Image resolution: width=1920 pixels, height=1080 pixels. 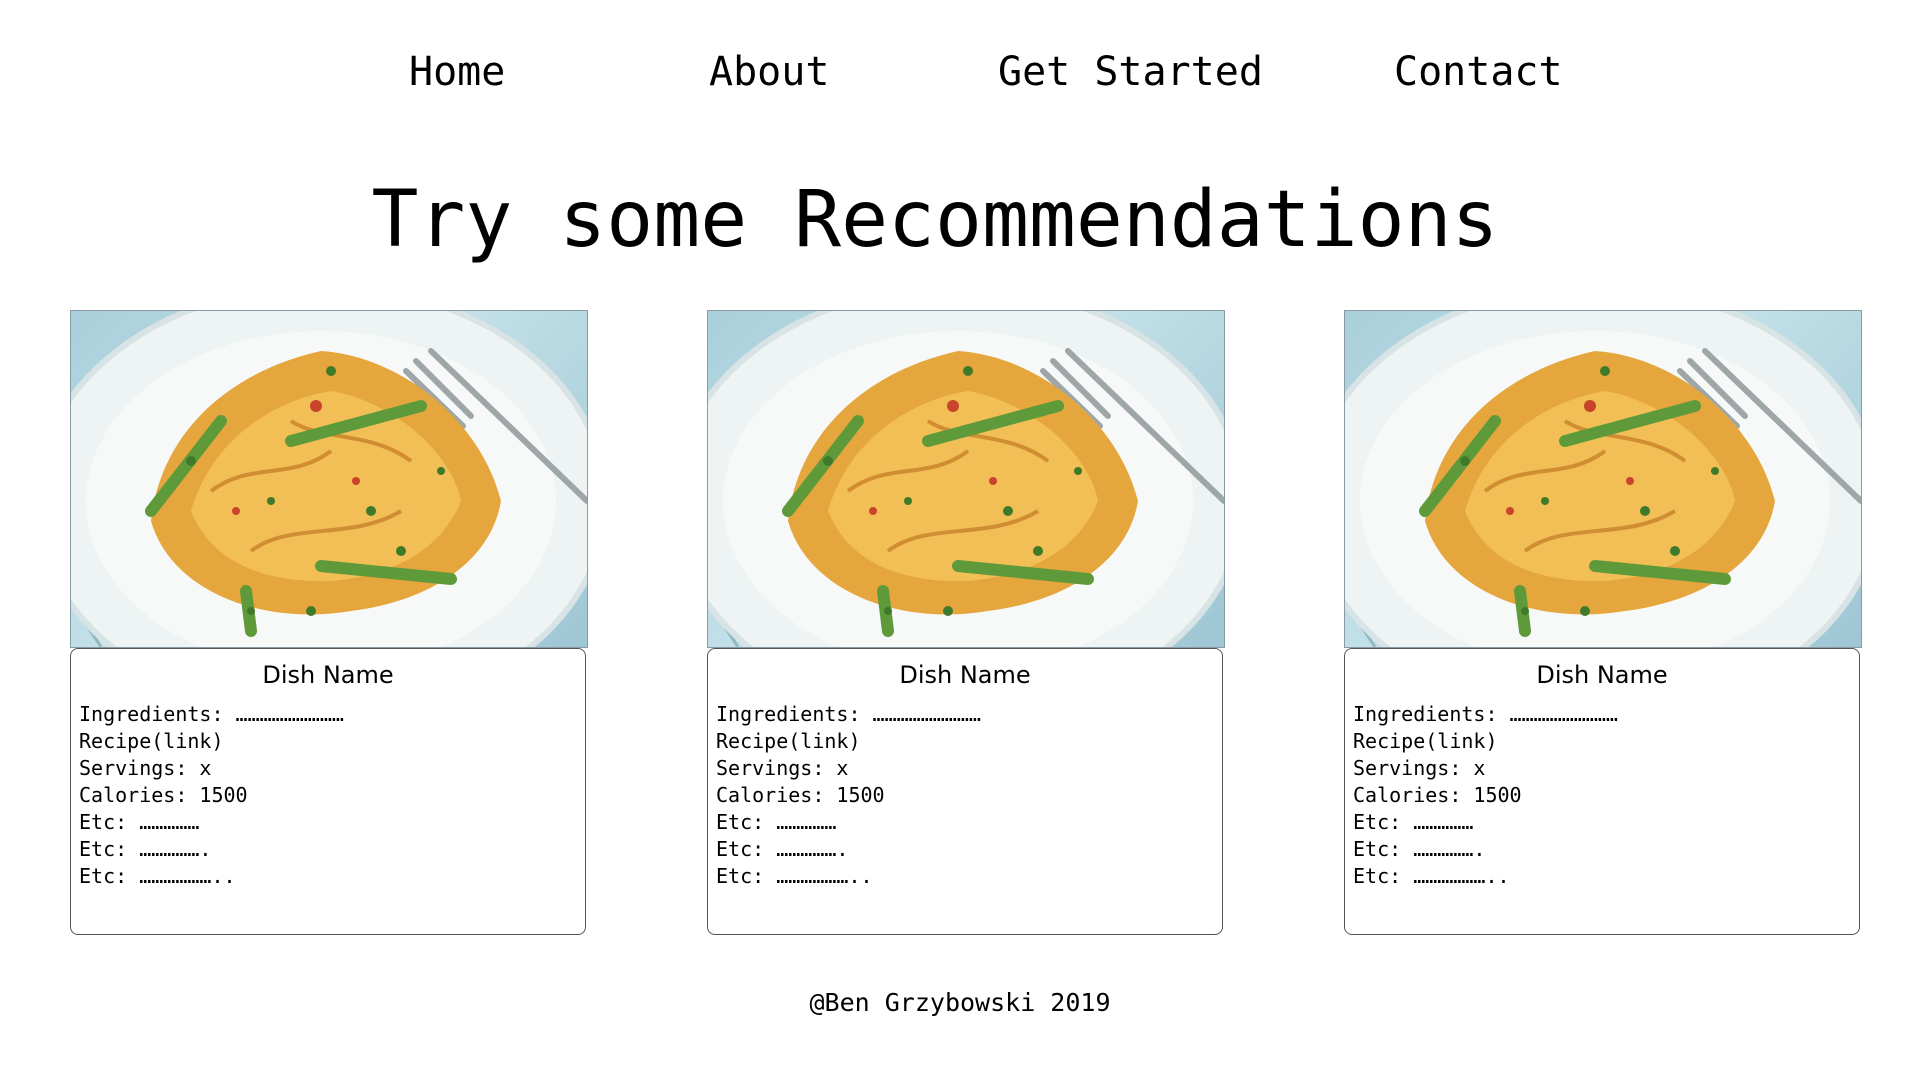 I want to click on nav-contact-link: Contact, so click(x=1478, y=72).